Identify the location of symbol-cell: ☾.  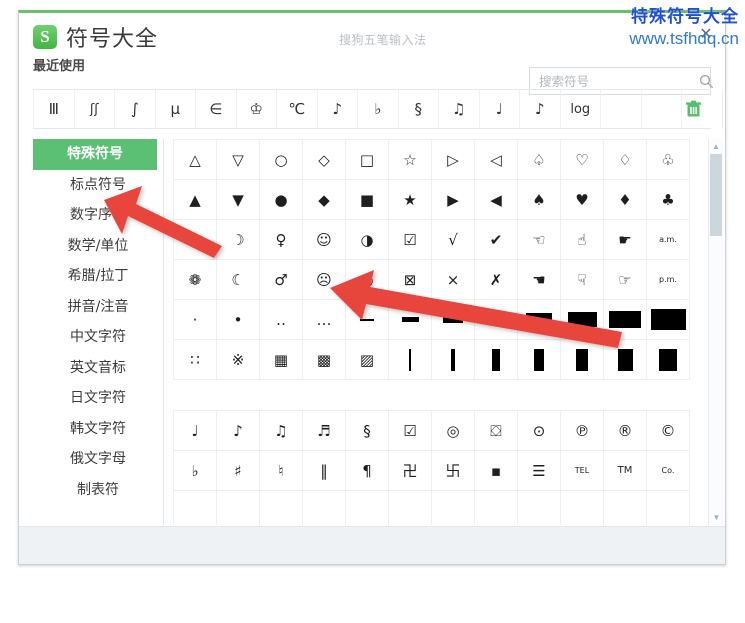
(238, 280).